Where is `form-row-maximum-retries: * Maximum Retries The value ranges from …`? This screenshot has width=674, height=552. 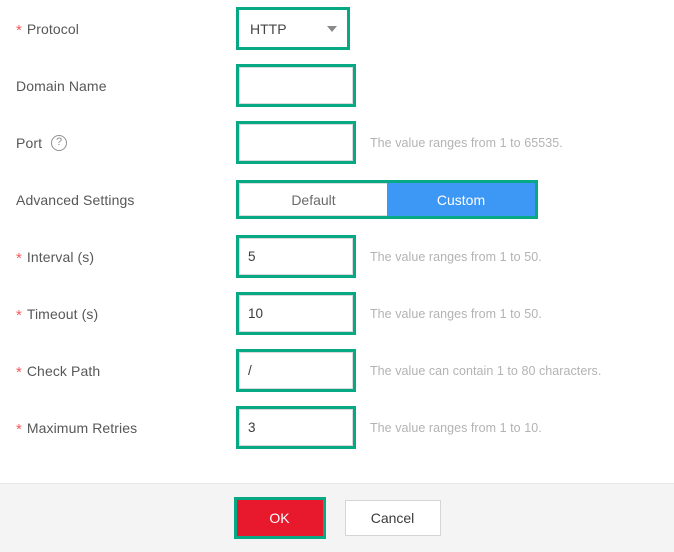 form-row-maximum-retries: * Maximum Retries The value ranges from … is located at coordinates (337, 427).